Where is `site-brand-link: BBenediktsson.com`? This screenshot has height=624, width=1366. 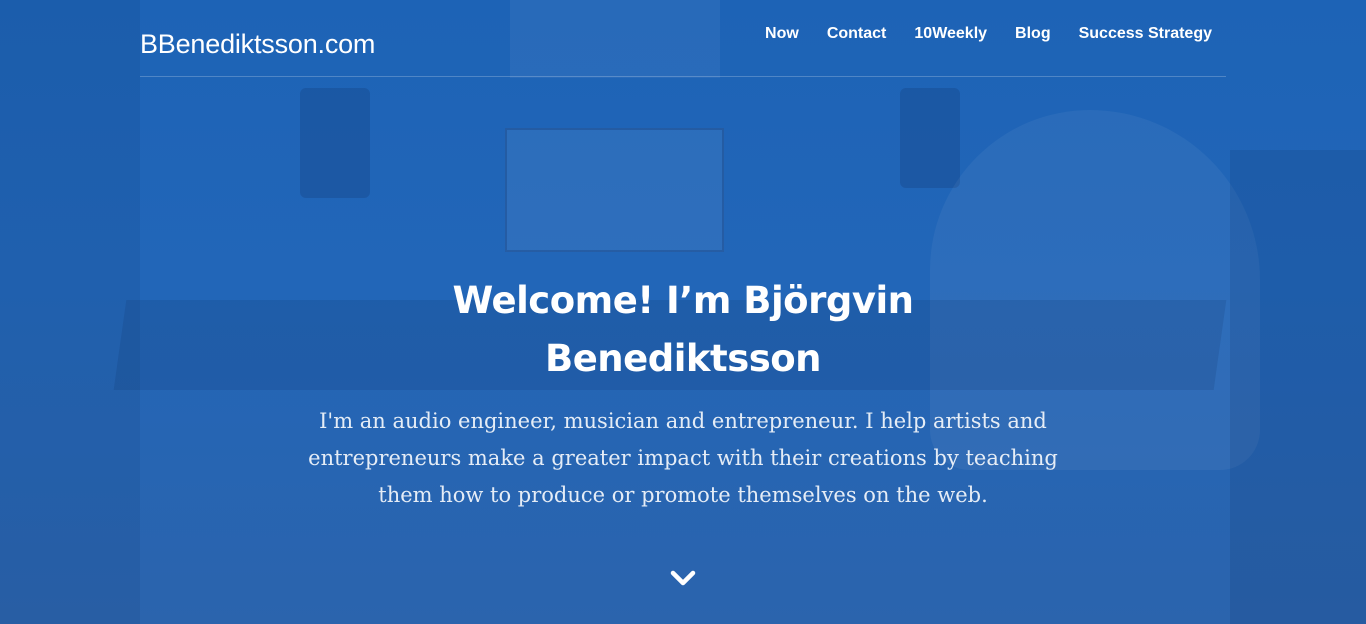
site-brand-link: BBenediktsson.com is located at coordinates (257, 44).